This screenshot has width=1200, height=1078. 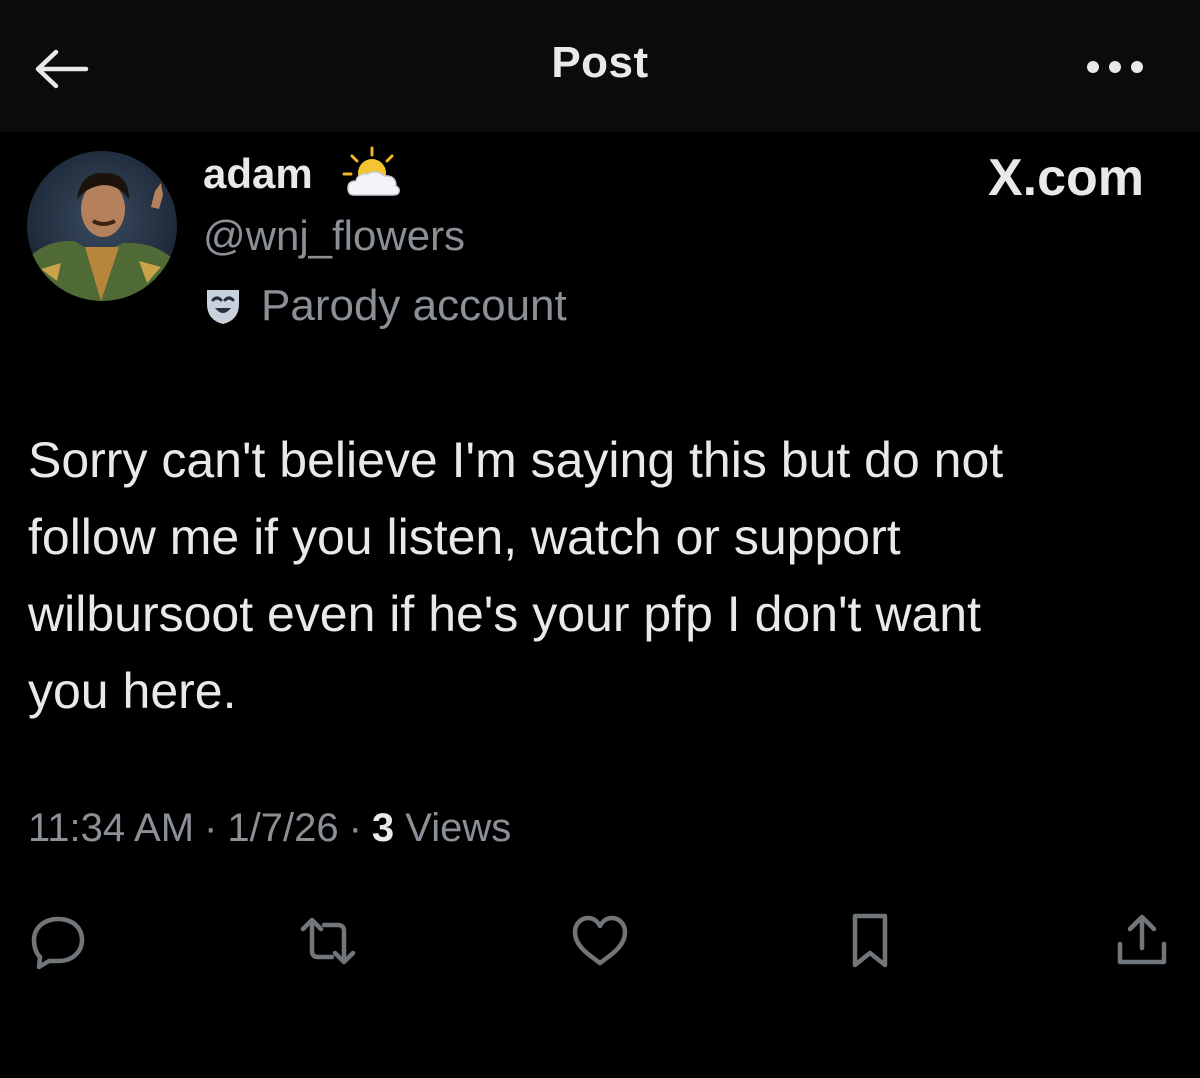 What do you see at coordinates (258, 174) in the screenshot?
I see `display-name: adam` at bounding box center [258, 174].